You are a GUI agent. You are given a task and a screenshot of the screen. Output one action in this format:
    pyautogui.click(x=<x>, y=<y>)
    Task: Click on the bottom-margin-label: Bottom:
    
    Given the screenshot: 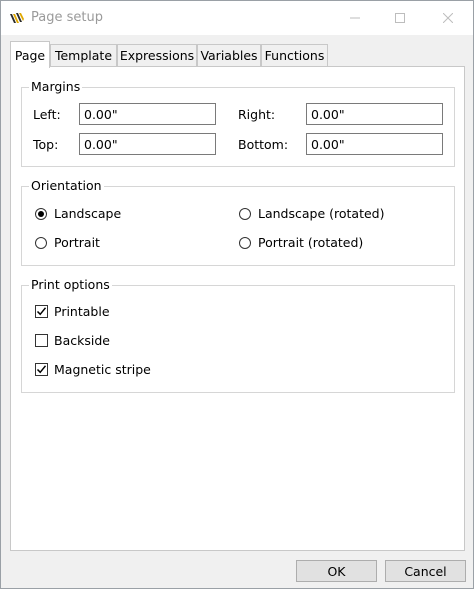 What is the action you would take?
    pyautogui.click(x=263, y=144)
    